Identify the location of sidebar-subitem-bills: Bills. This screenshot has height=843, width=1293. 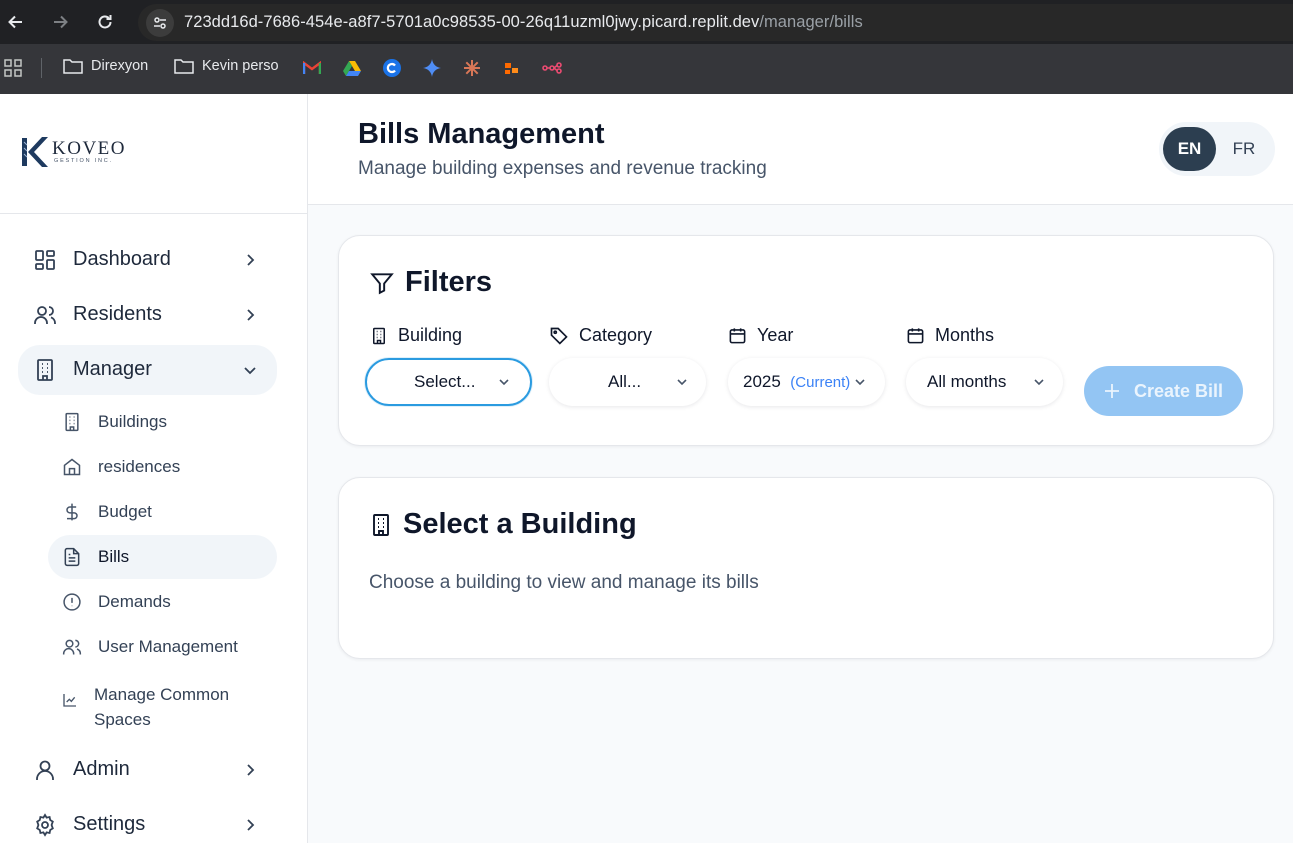
(162, 557).